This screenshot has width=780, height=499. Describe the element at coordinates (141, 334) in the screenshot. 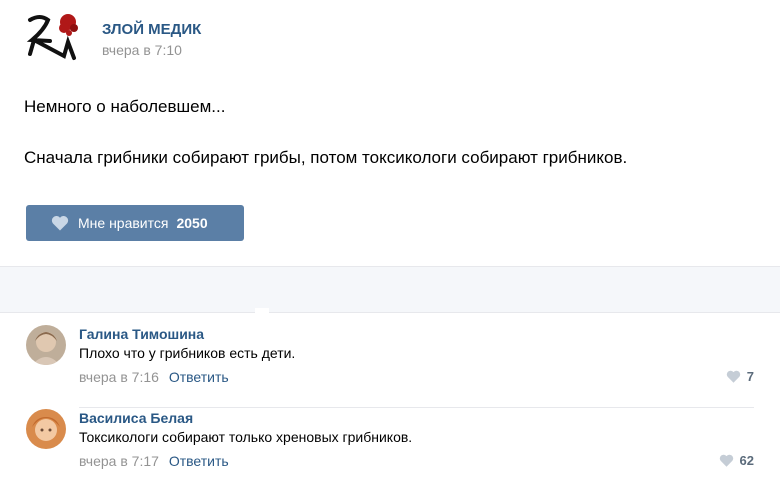

I see `comment-author: Галина Тимошина` at that location.